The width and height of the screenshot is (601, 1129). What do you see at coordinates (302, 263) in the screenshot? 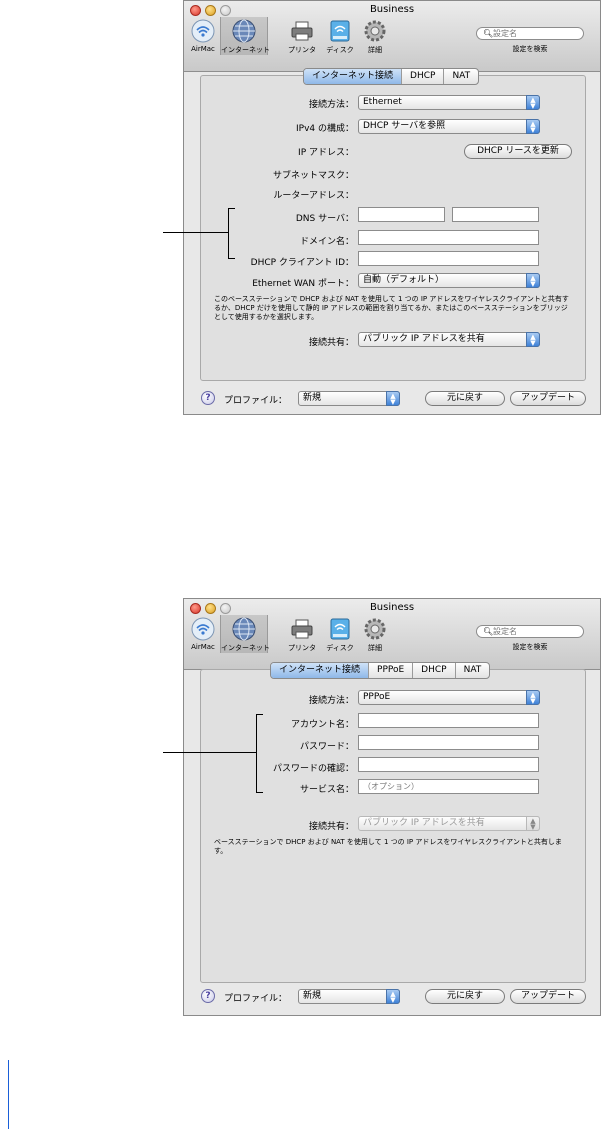
I see `dhcp-client-id-label: DHCP クライアント ID：` at bounding box center [302, 263].